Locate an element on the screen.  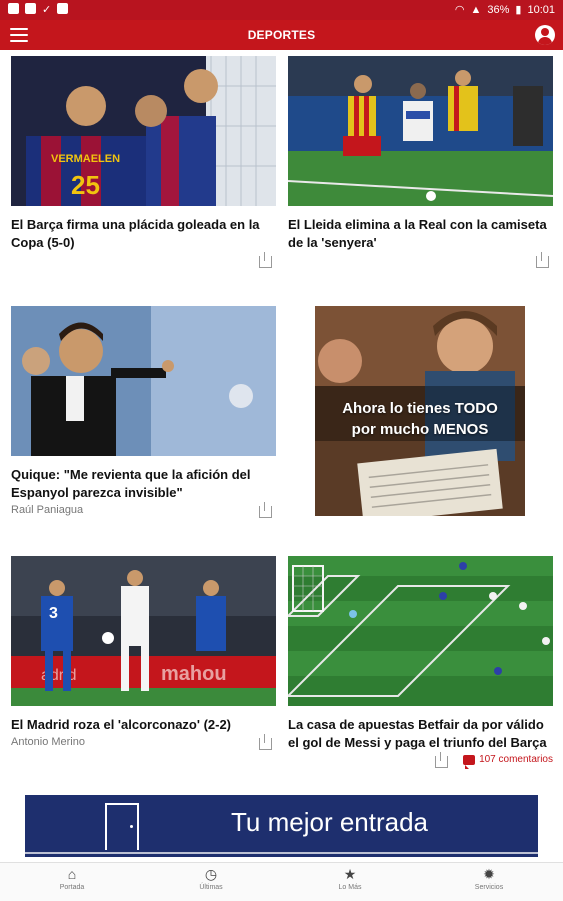
app-bar: DEPORTES is located at coordinates (281, 35).